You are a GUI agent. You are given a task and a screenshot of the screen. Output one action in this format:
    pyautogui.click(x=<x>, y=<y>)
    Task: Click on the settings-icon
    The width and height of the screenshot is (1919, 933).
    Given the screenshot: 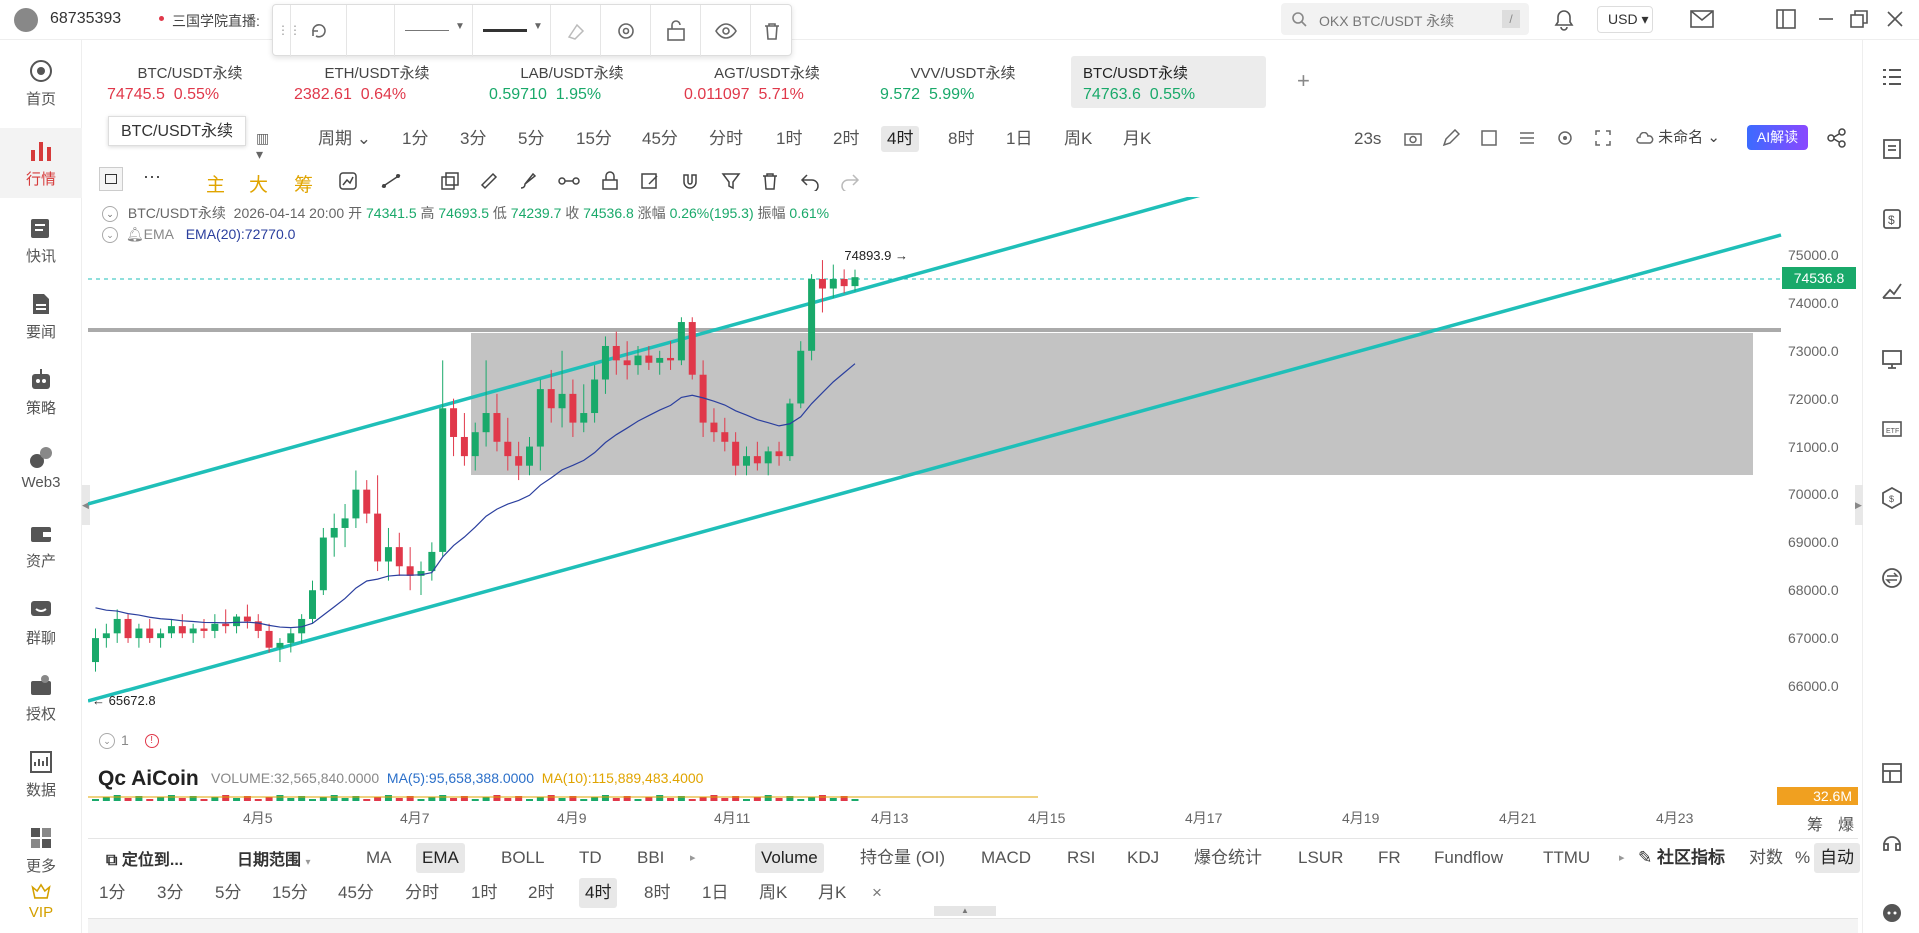 What is the action you would take?
    pyautogui.click(x=626, y=31)
    